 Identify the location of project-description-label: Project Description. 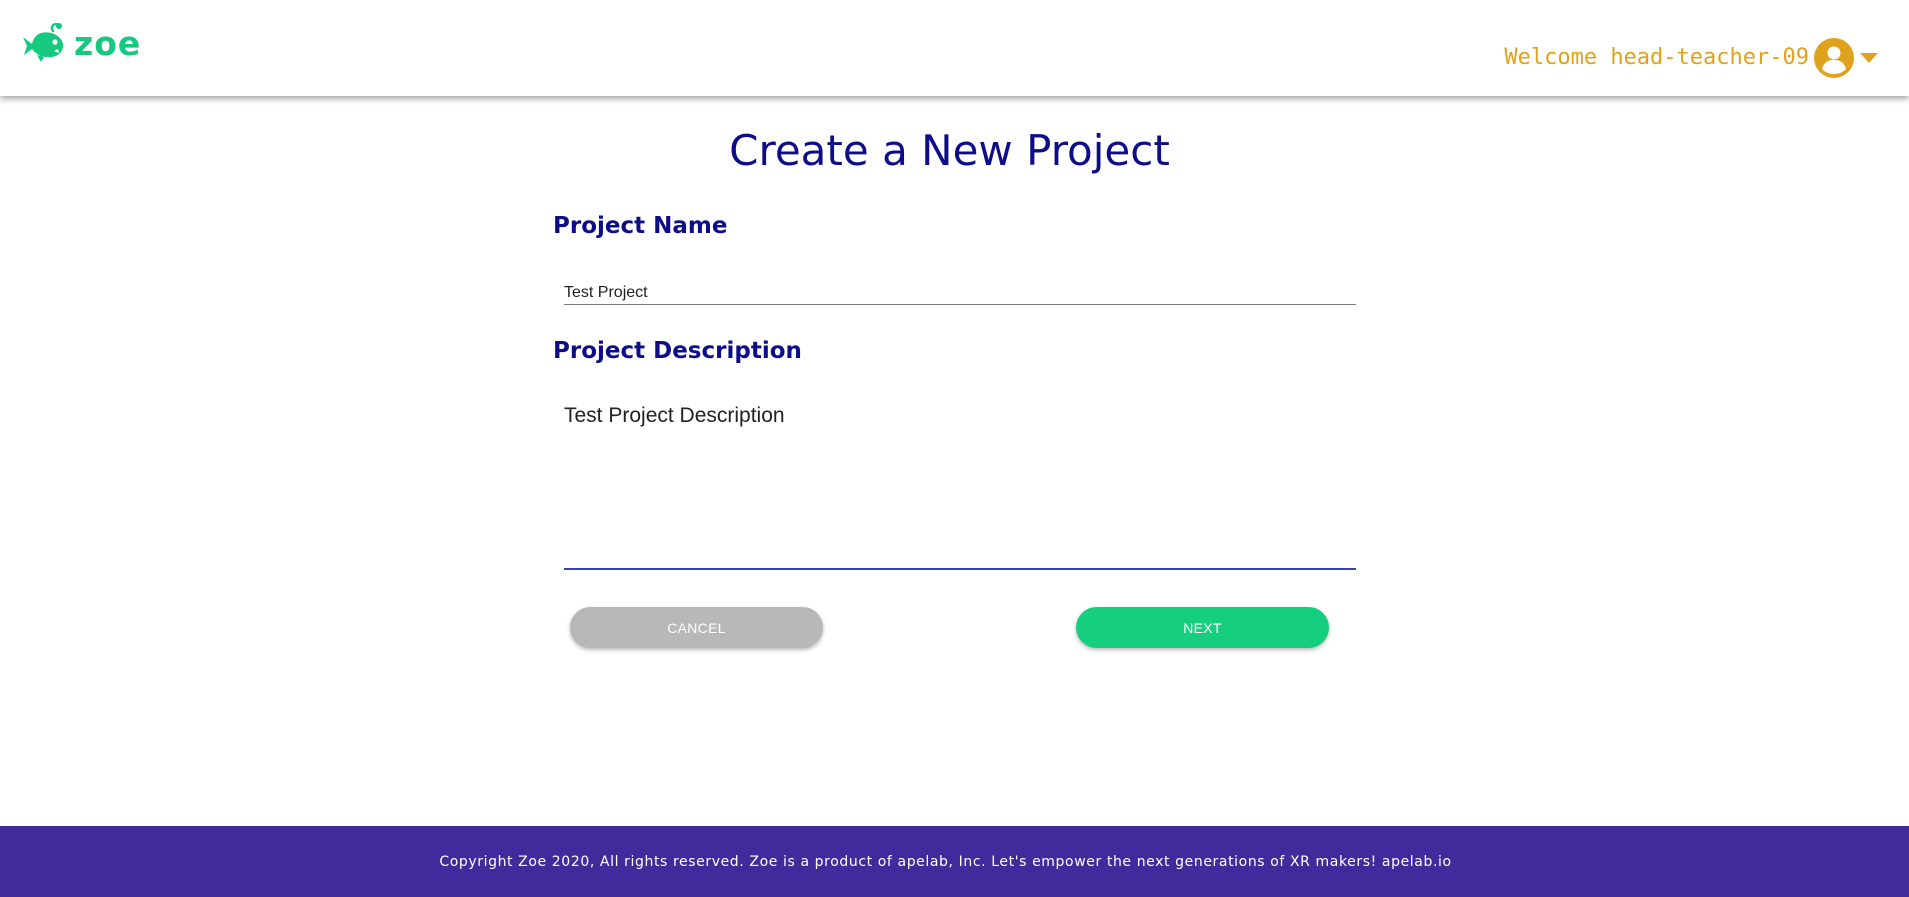
(677, 351).